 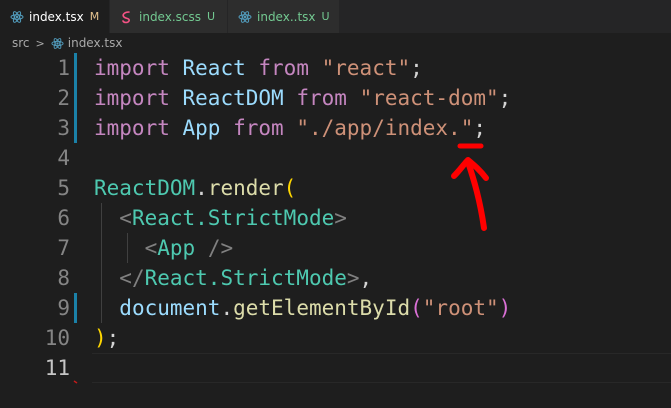 I want to click on line-number: 11, so click(x=57, y=368).